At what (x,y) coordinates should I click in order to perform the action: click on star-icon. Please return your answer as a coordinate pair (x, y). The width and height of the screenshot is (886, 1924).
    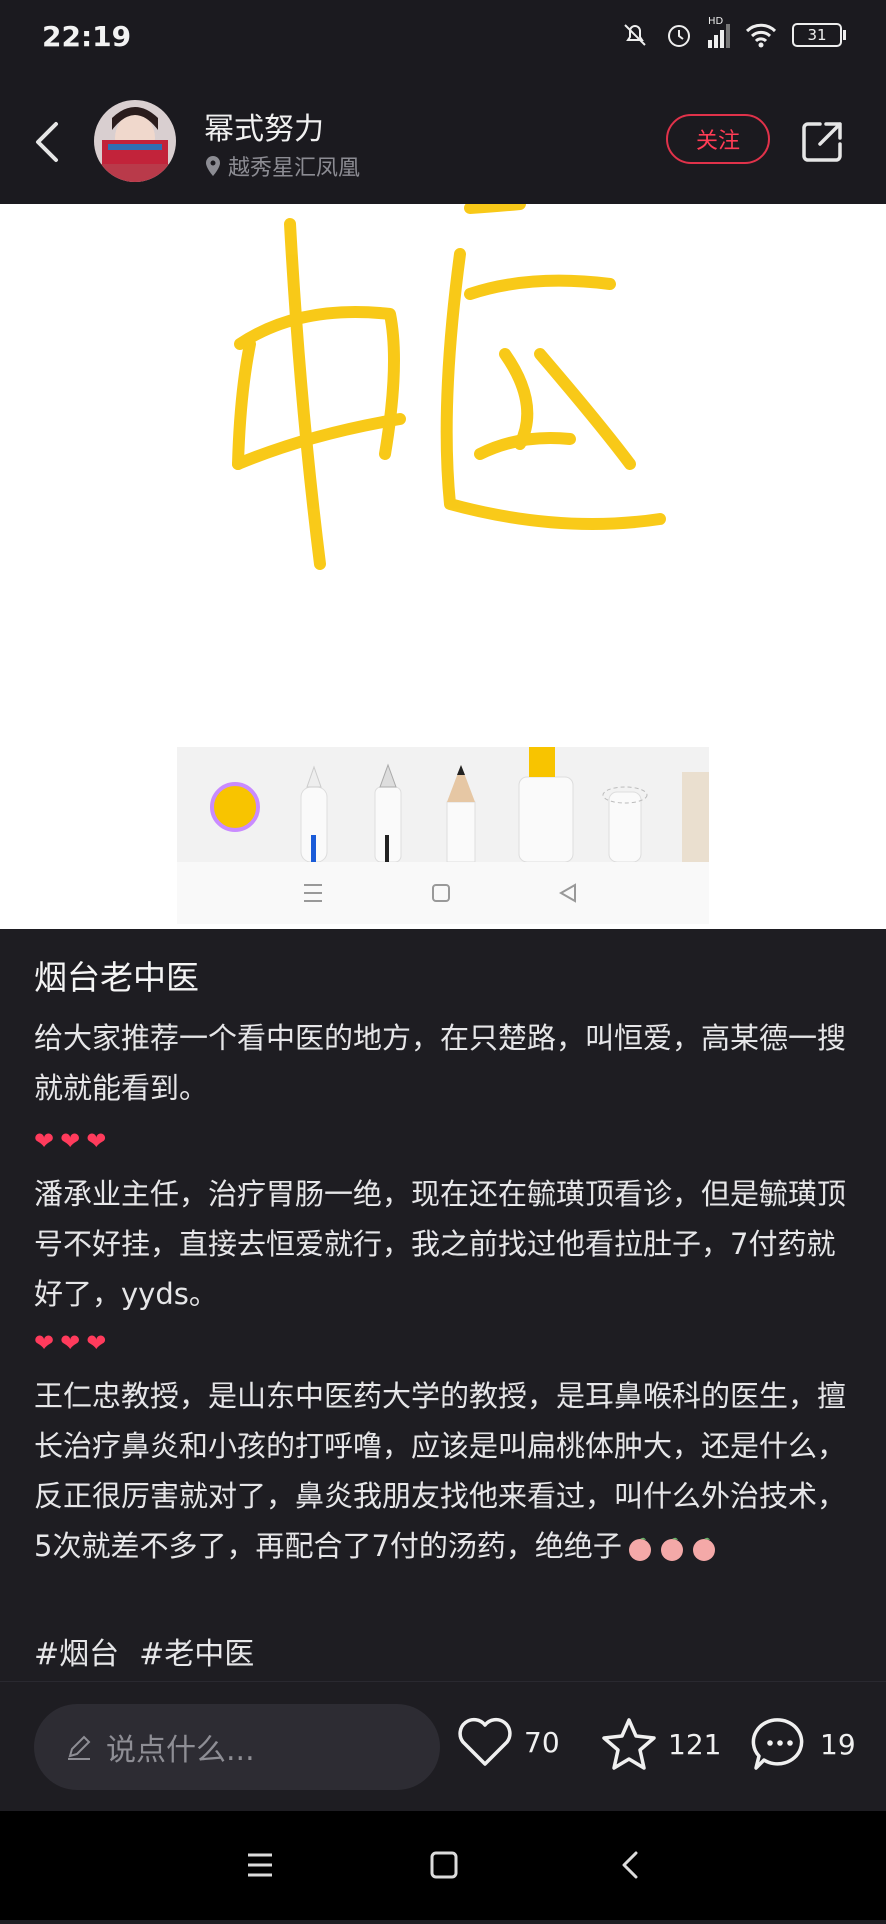
    Looking at the image, I should click on (629, 1744).